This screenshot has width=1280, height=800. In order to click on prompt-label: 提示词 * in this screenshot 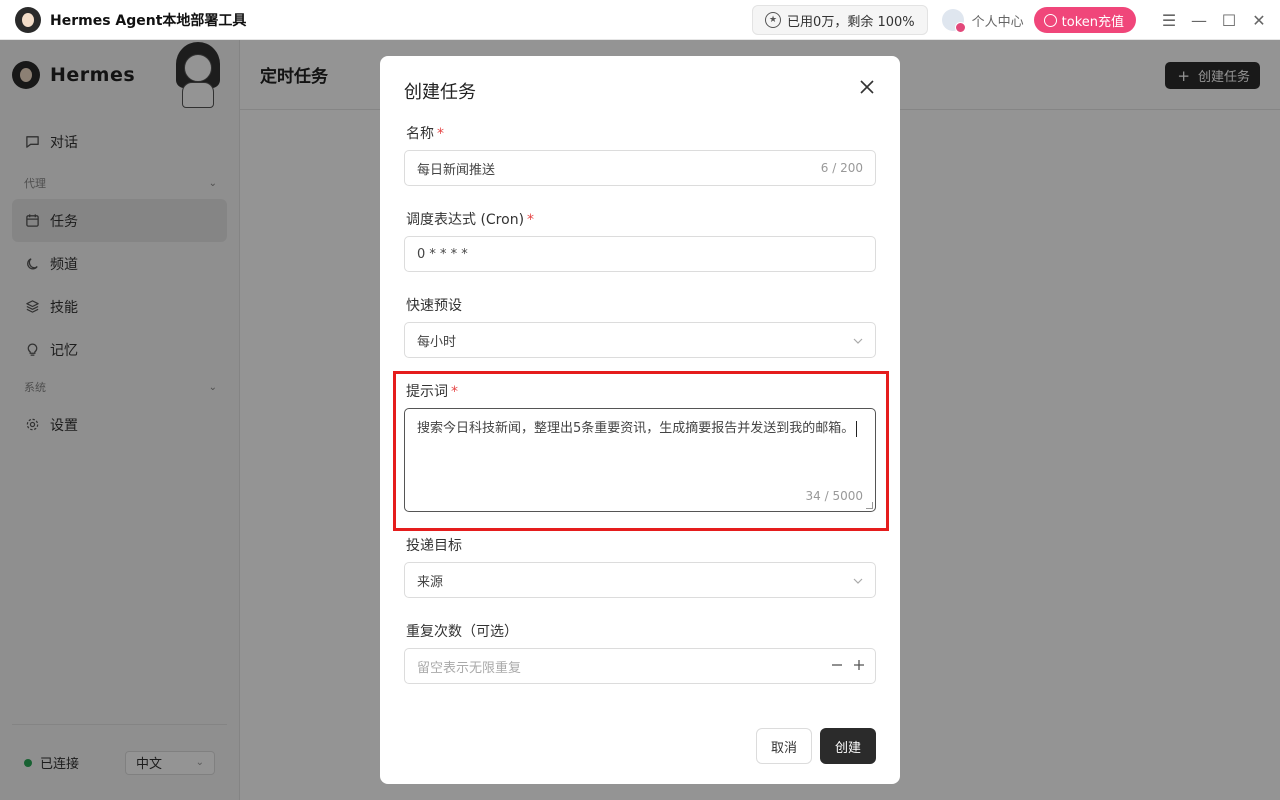, I will do `click(432, 391)`.